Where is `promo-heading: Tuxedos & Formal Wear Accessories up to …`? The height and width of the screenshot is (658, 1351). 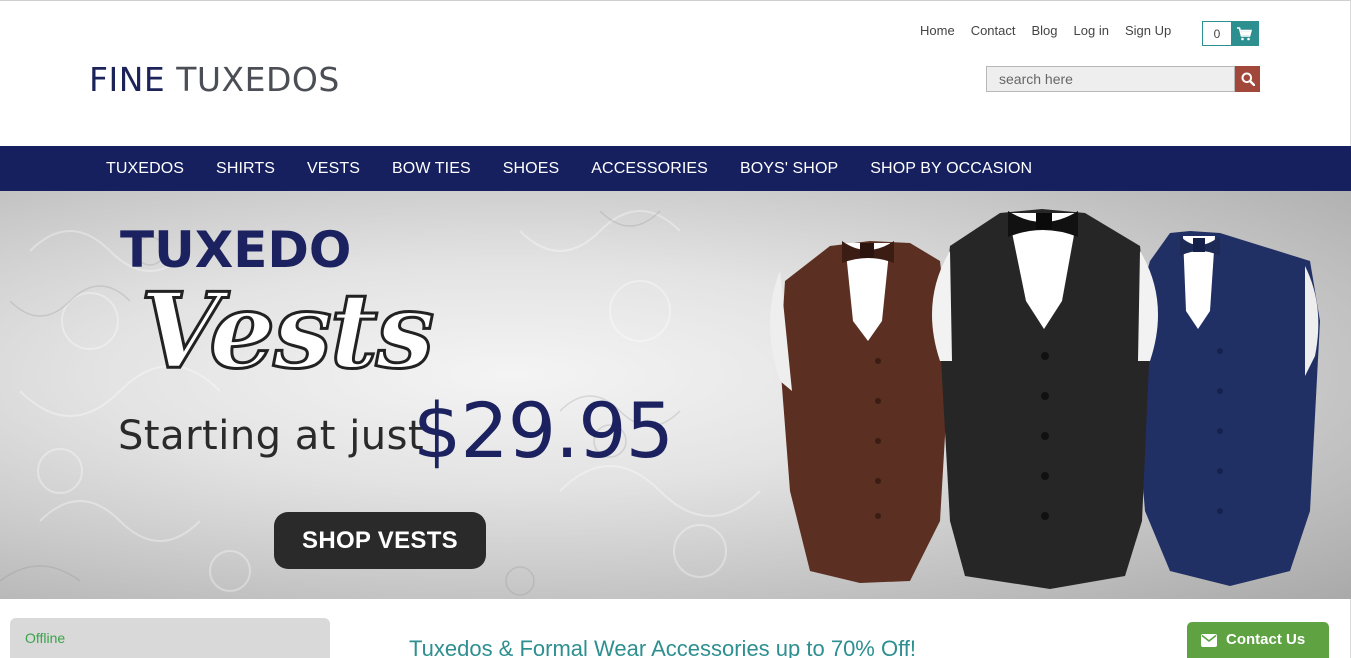
promo-heading: Tuxedos & Formal Wear Accessories up to … is located at coordinates (663, 647).